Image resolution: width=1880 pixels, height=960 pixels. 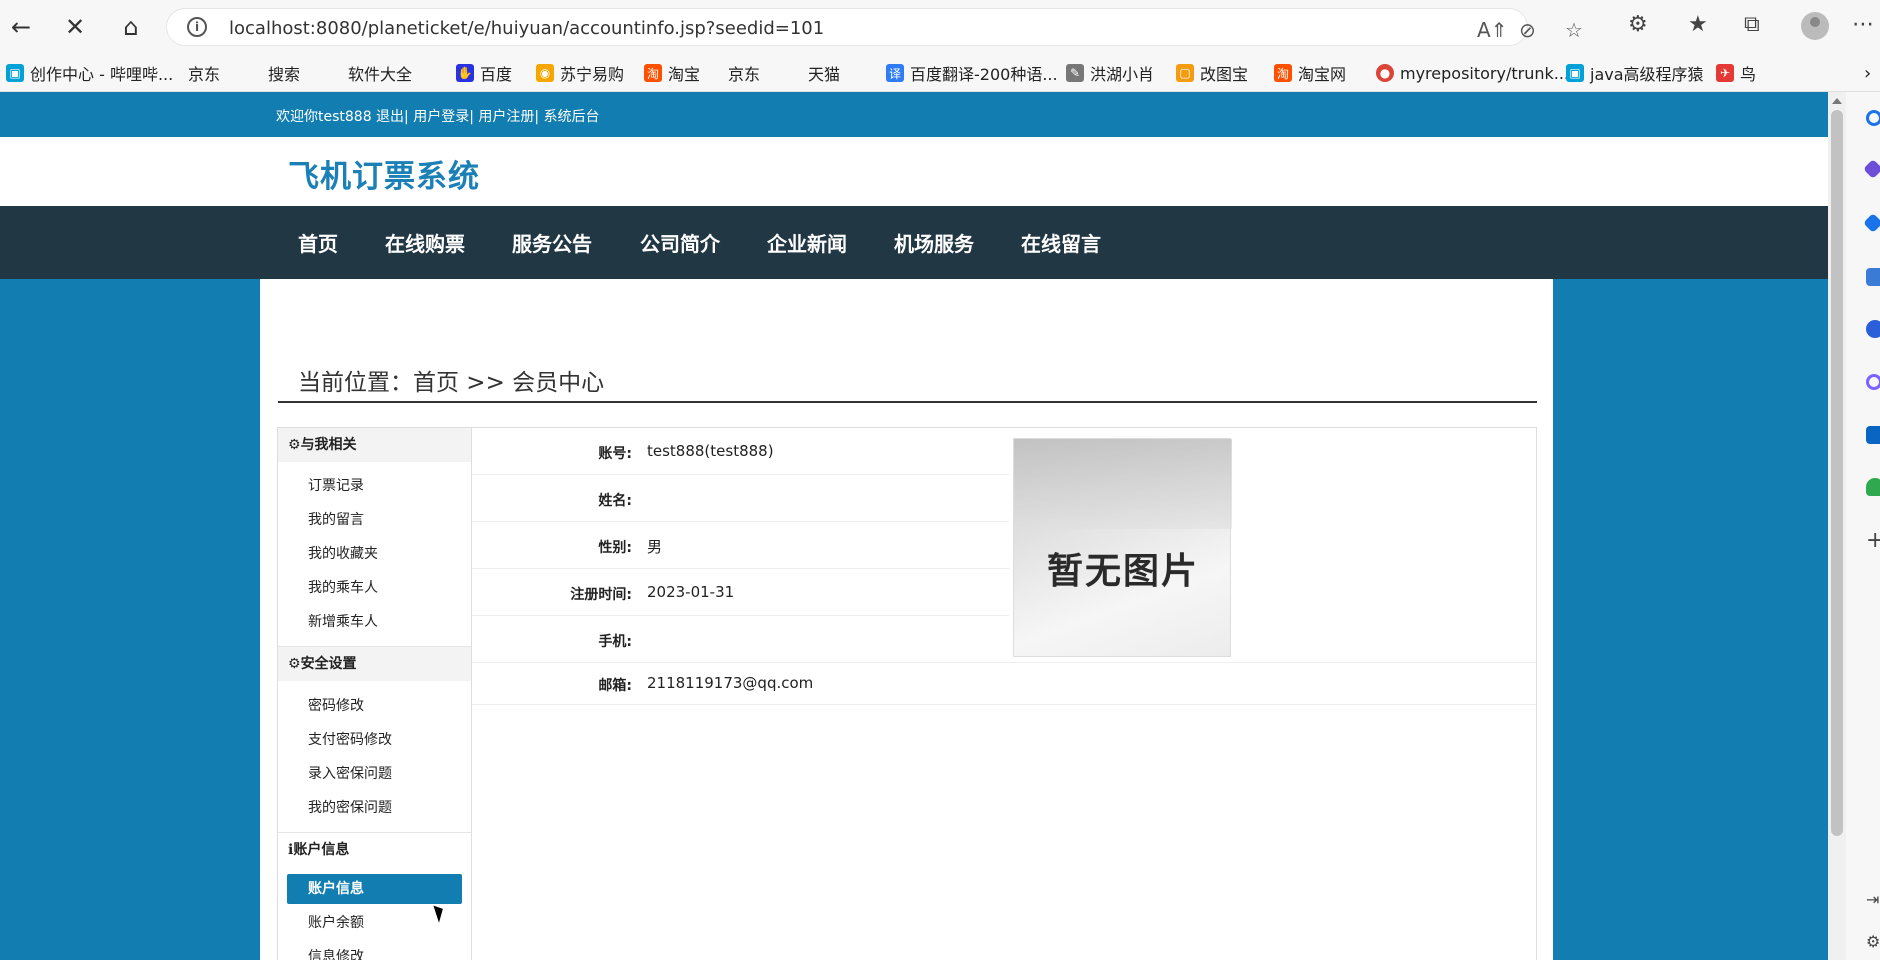 I want to click on breadcrumb: 当前位置：首页 >> 会员中心, so click(x=451, y=383).